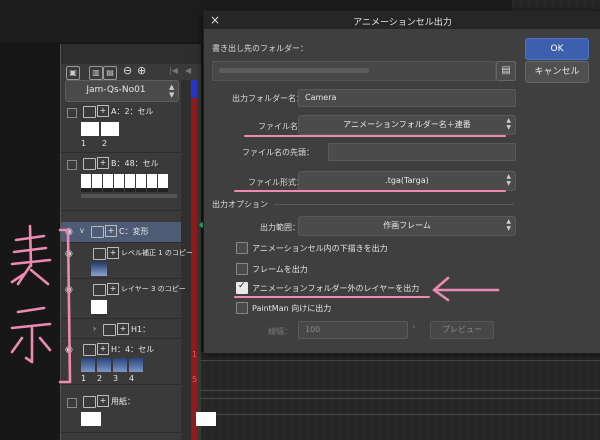 The width and height of the screenshot is (600, 440). What do you see at coordinates (260, 48) in the screenshot?
I see `dest-folder-label: 書き出し先のフォルダー：` at bounding box center [260, 48].